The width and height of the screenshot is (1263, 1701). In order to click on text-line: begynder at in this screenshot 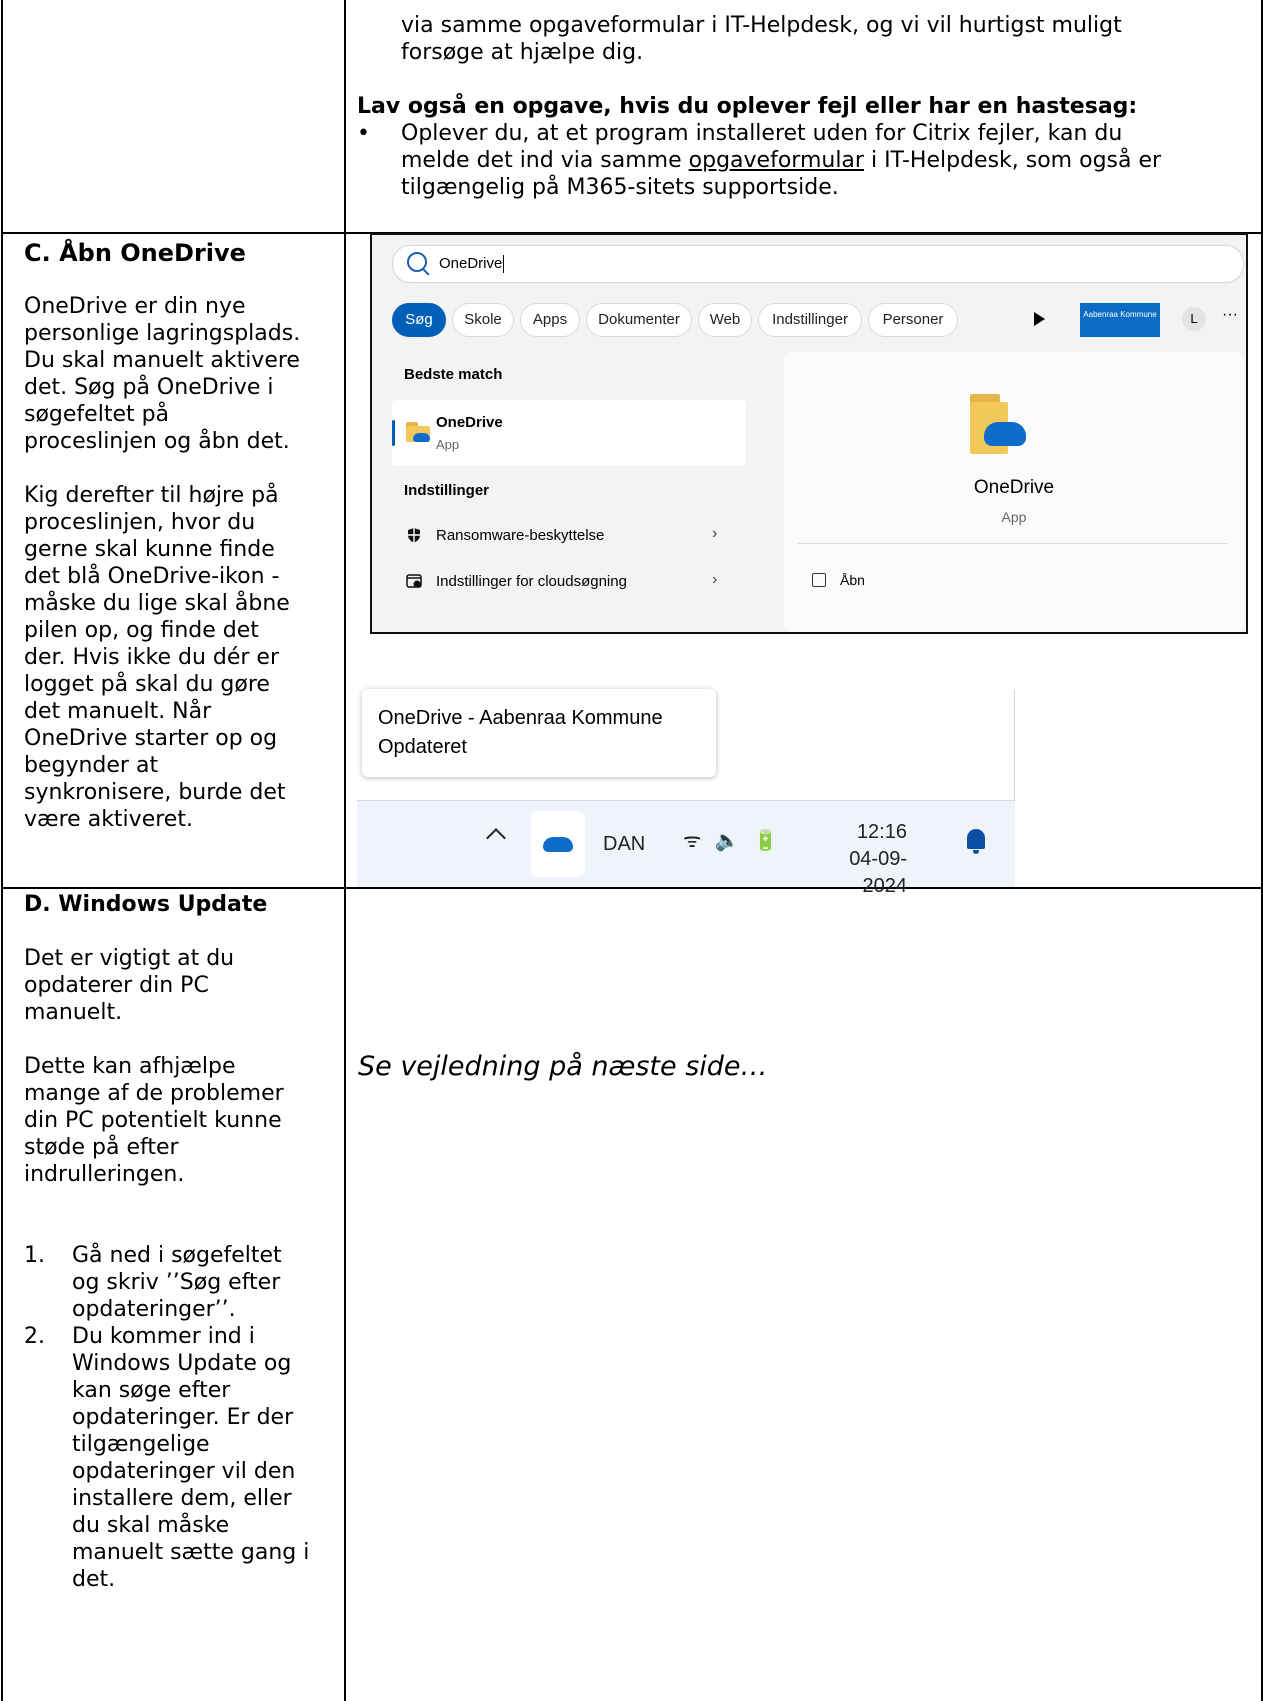, I will do `click(91, 765)`.